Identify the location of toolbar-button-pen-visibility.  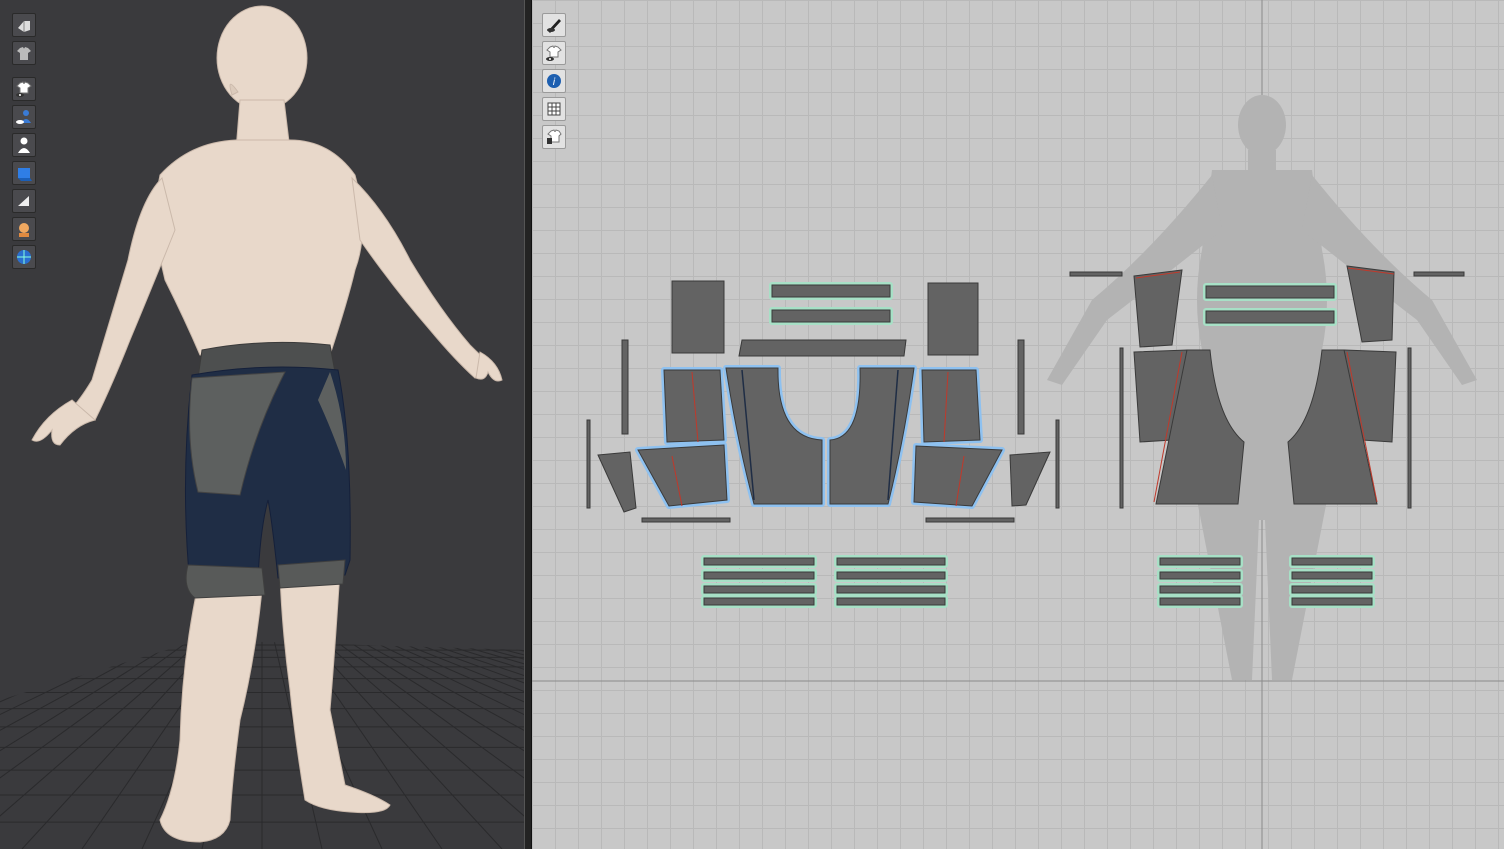
(554, 25).